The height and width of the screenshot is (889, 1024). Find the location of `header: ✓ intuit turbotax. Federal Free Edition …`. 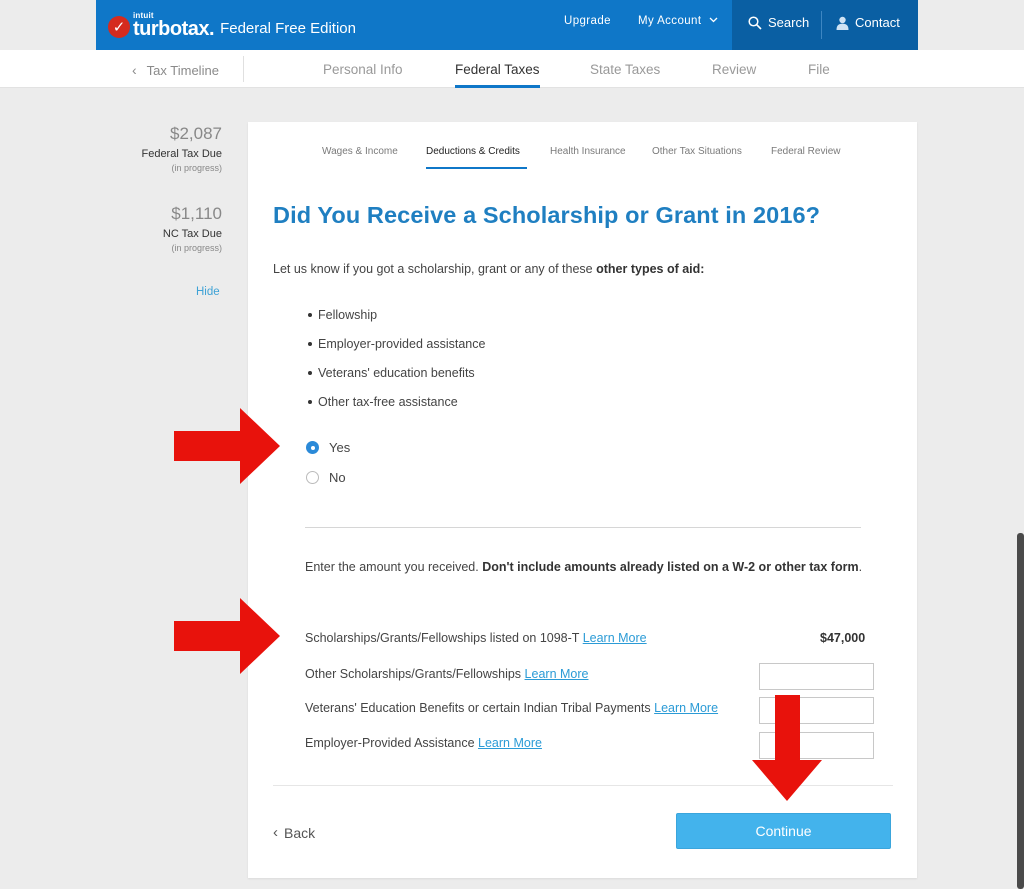

header: ✓ intuit turbotax. Federal Free Edition … is located at coordinates (507, 25).